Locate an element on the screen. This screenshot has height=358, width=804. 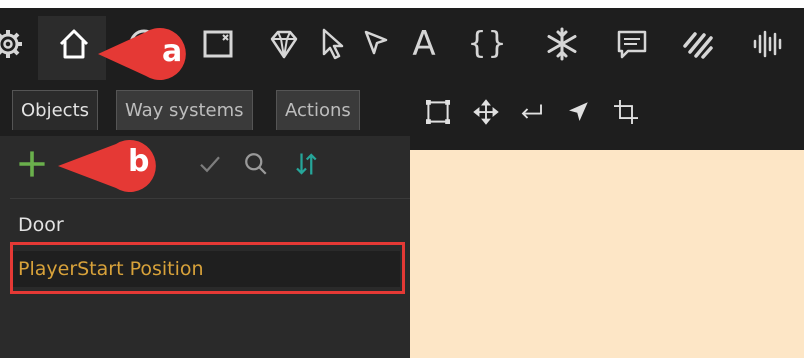
gear-icon is located at coordinates (15, 44).